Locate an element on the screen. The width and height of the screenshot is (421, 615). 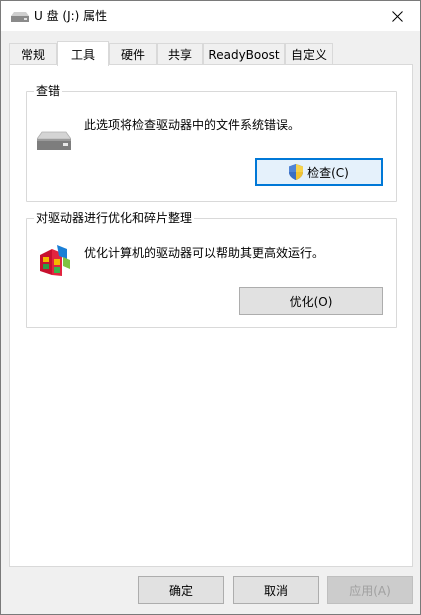
close-icon is located at coordinates (397, 16).